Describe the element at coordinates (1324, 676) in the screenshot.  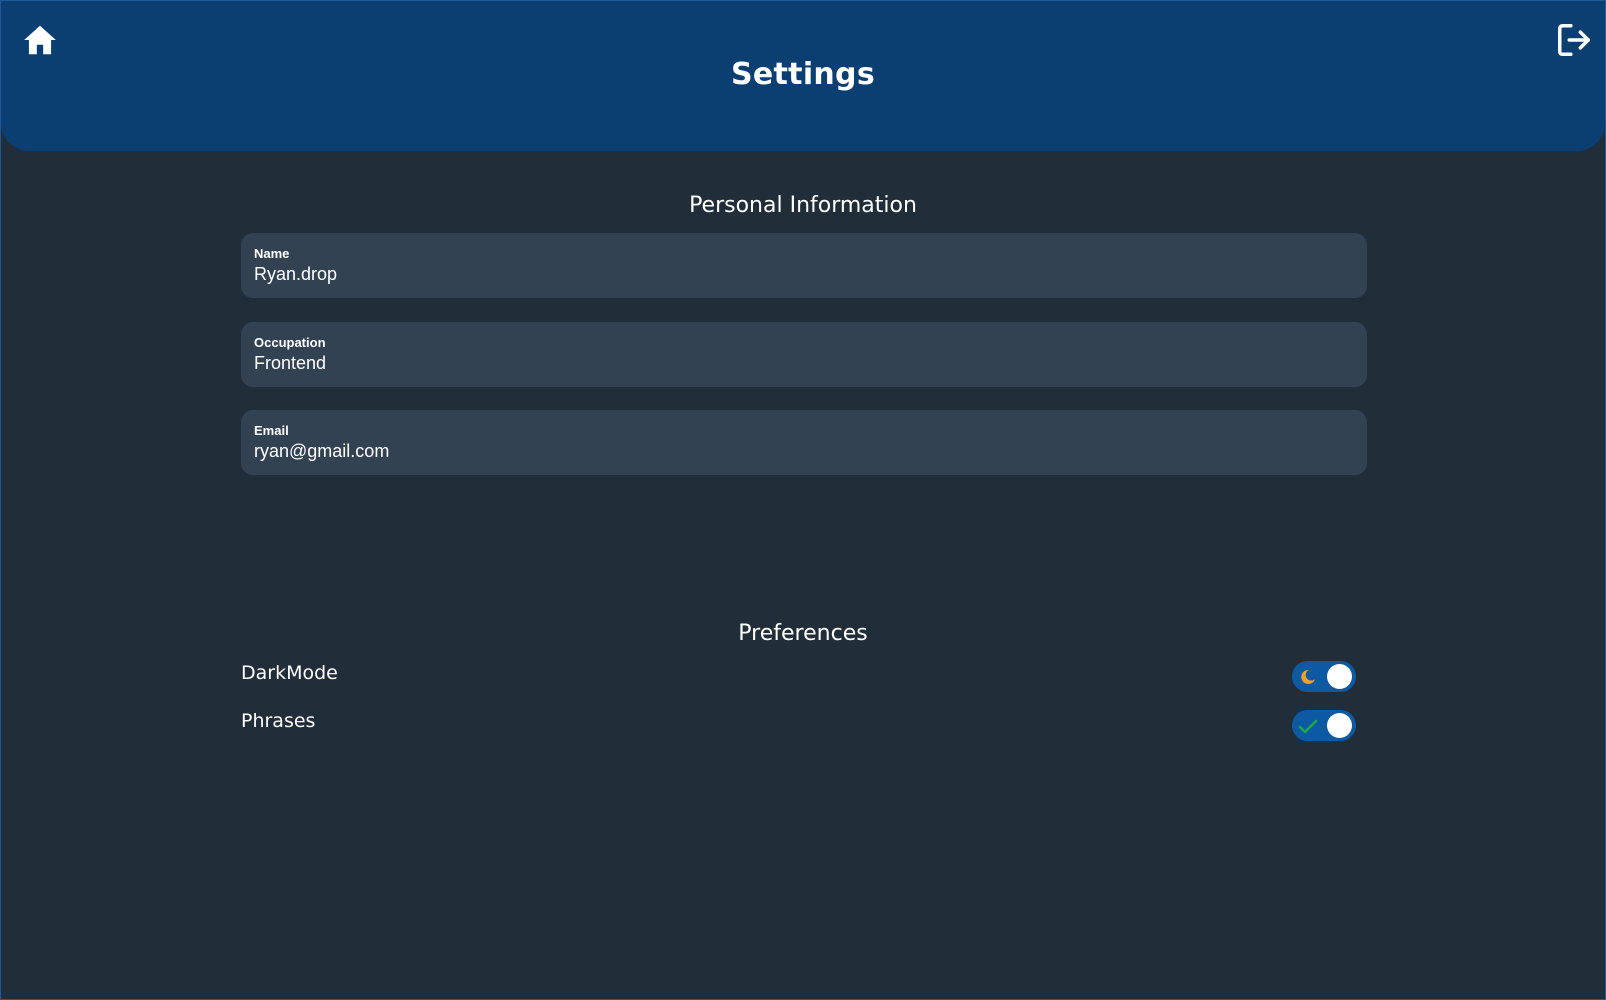
I see `darkmode-toggle` at that location.